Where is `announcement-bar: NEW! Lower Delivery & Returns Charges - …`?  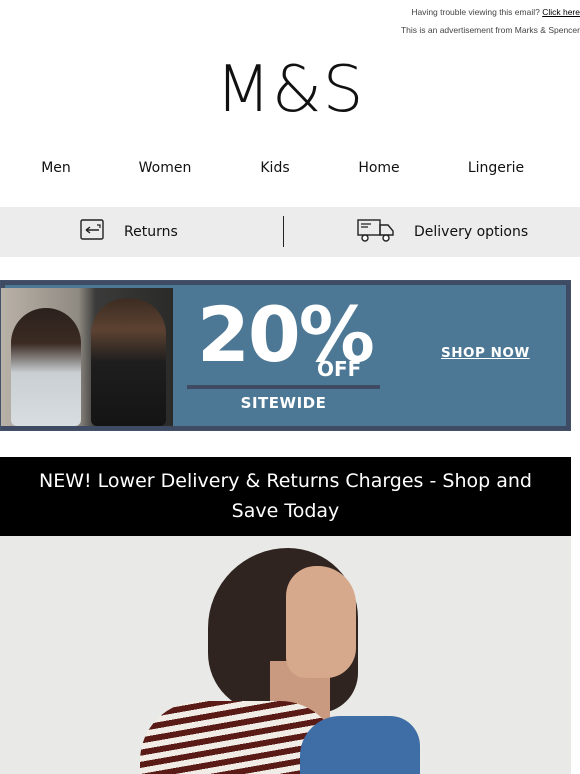
announcement-bar: NEW! Lower Delivery & Returns Charges - … is located at coordinates (285, 496).